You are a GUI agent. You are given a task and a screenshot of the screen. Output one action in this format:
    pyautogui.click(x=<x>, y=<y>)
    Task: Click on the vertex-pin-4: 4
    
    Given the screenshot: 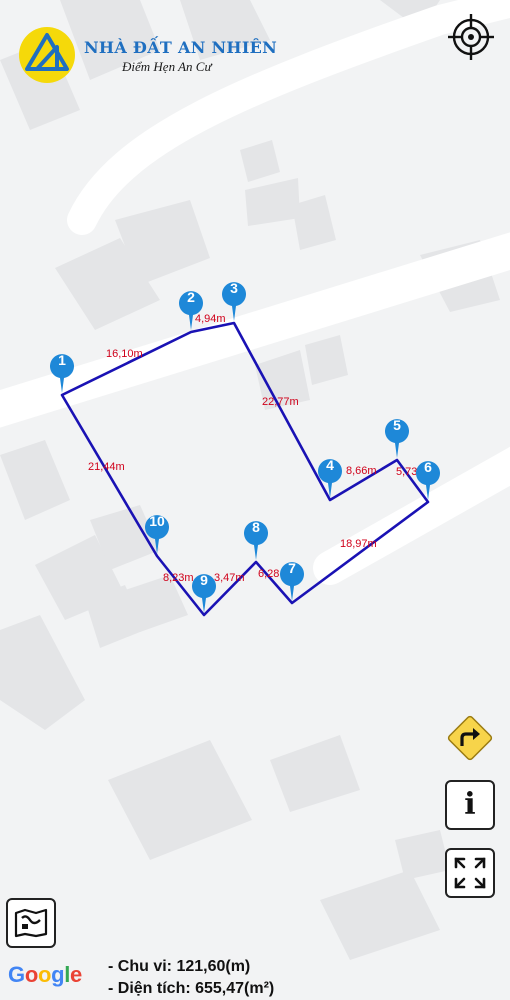 What is the action you would take?
    pyautogui.click(x=329, y=477)
    